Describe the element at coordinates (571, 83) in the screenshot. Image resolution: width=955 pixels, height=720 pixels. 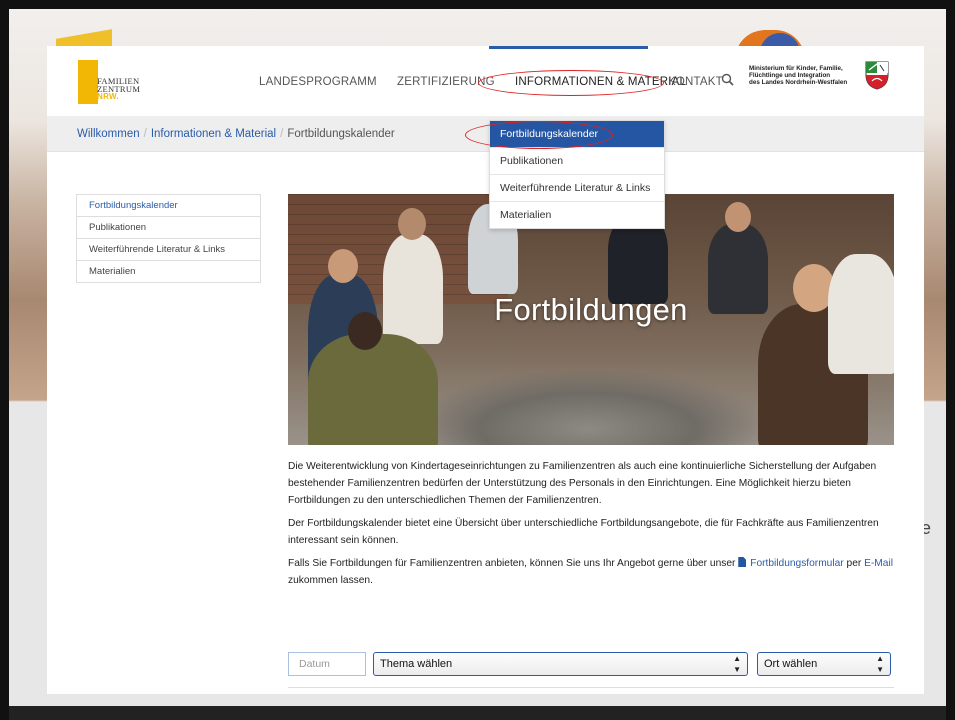
I see `annotation-ellipse-nav` at that location.